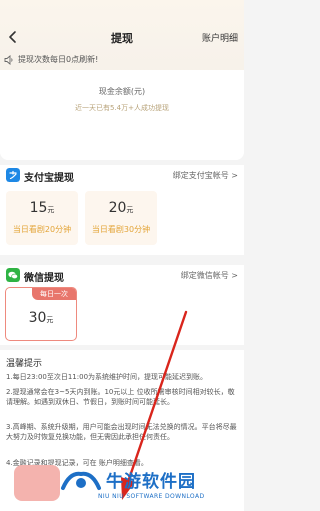 The width and height of the screenshot is (320, 511). I want to click on notice-text: 提现次数每日0点刷新!, so click(58, 59).